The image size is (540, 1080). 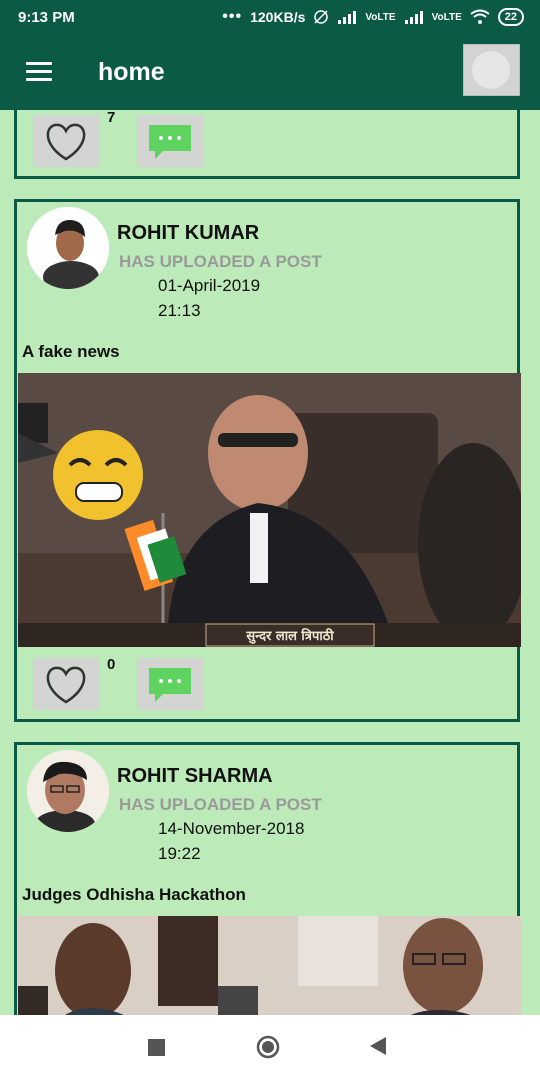 What do you see at coordinates (195, 776) in the screenshot?
I see `author-name: ROHIT SHARMA` at bounding box center [195, 776].